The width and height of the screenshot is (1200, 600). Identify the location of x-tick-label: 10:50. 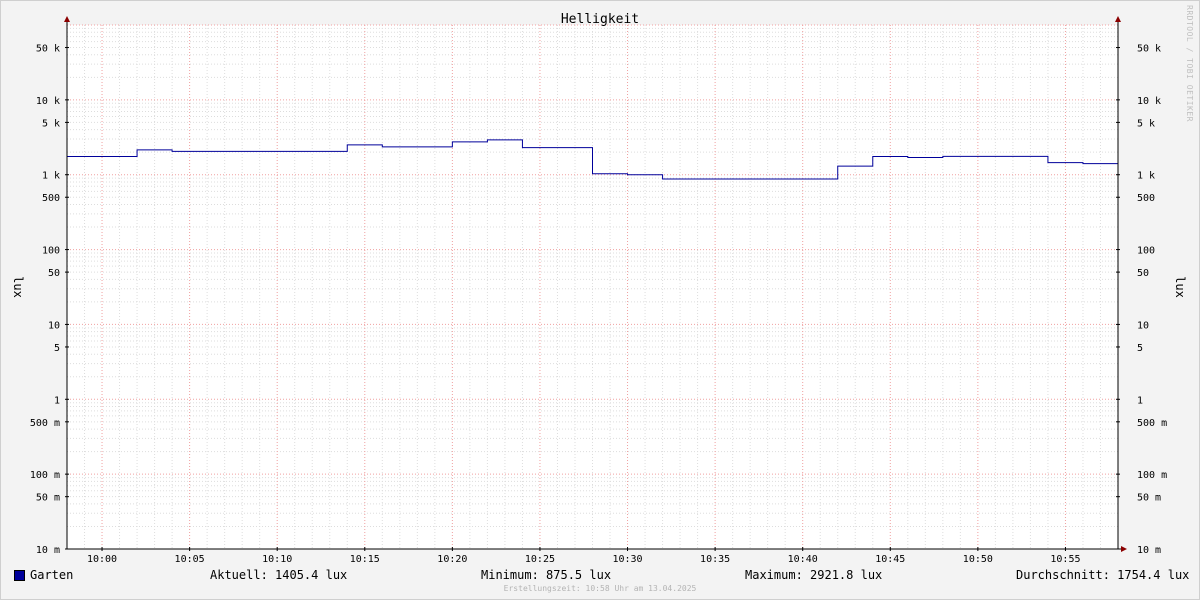
(978, 559).